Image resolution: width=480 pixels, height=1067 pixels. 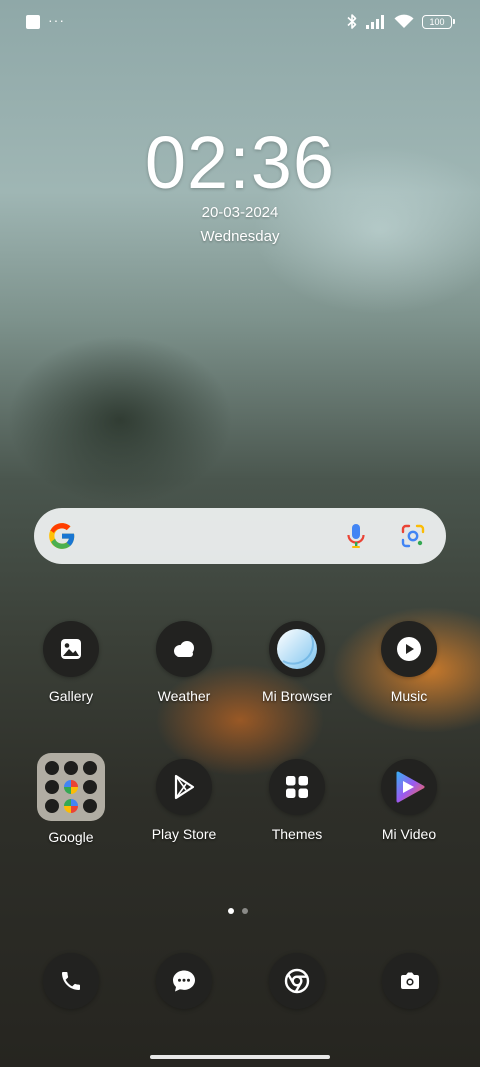 I want to click on folder-google: Google, so click(x=71, y=799).